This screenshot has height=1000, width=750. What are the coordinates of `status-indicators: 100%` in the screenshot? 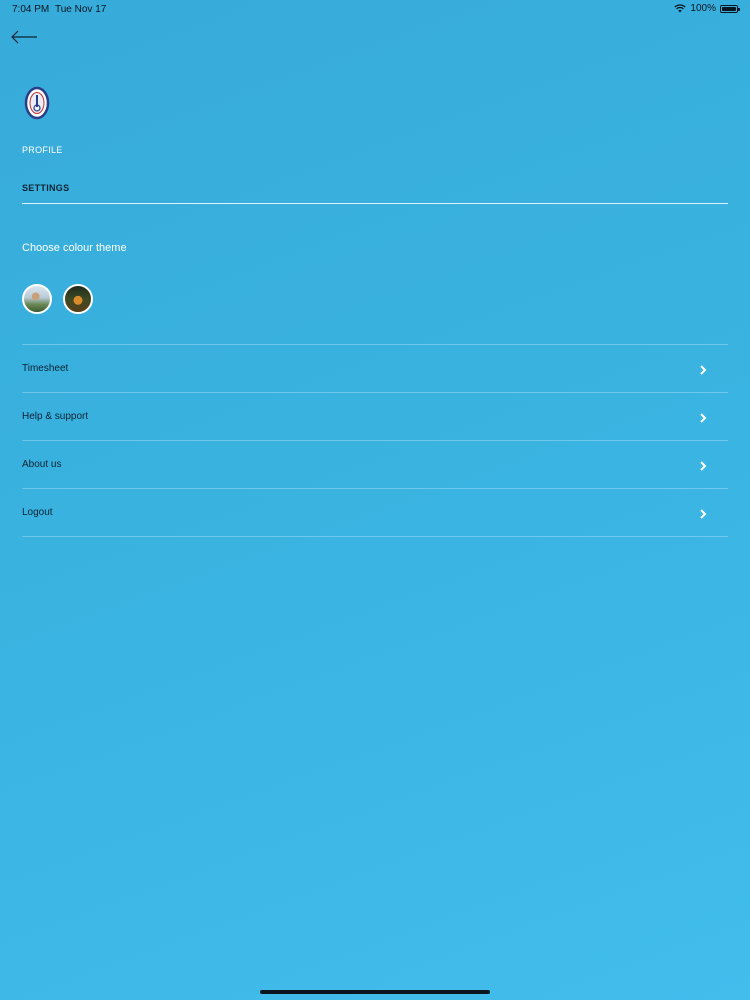 It's located at (707, 8).